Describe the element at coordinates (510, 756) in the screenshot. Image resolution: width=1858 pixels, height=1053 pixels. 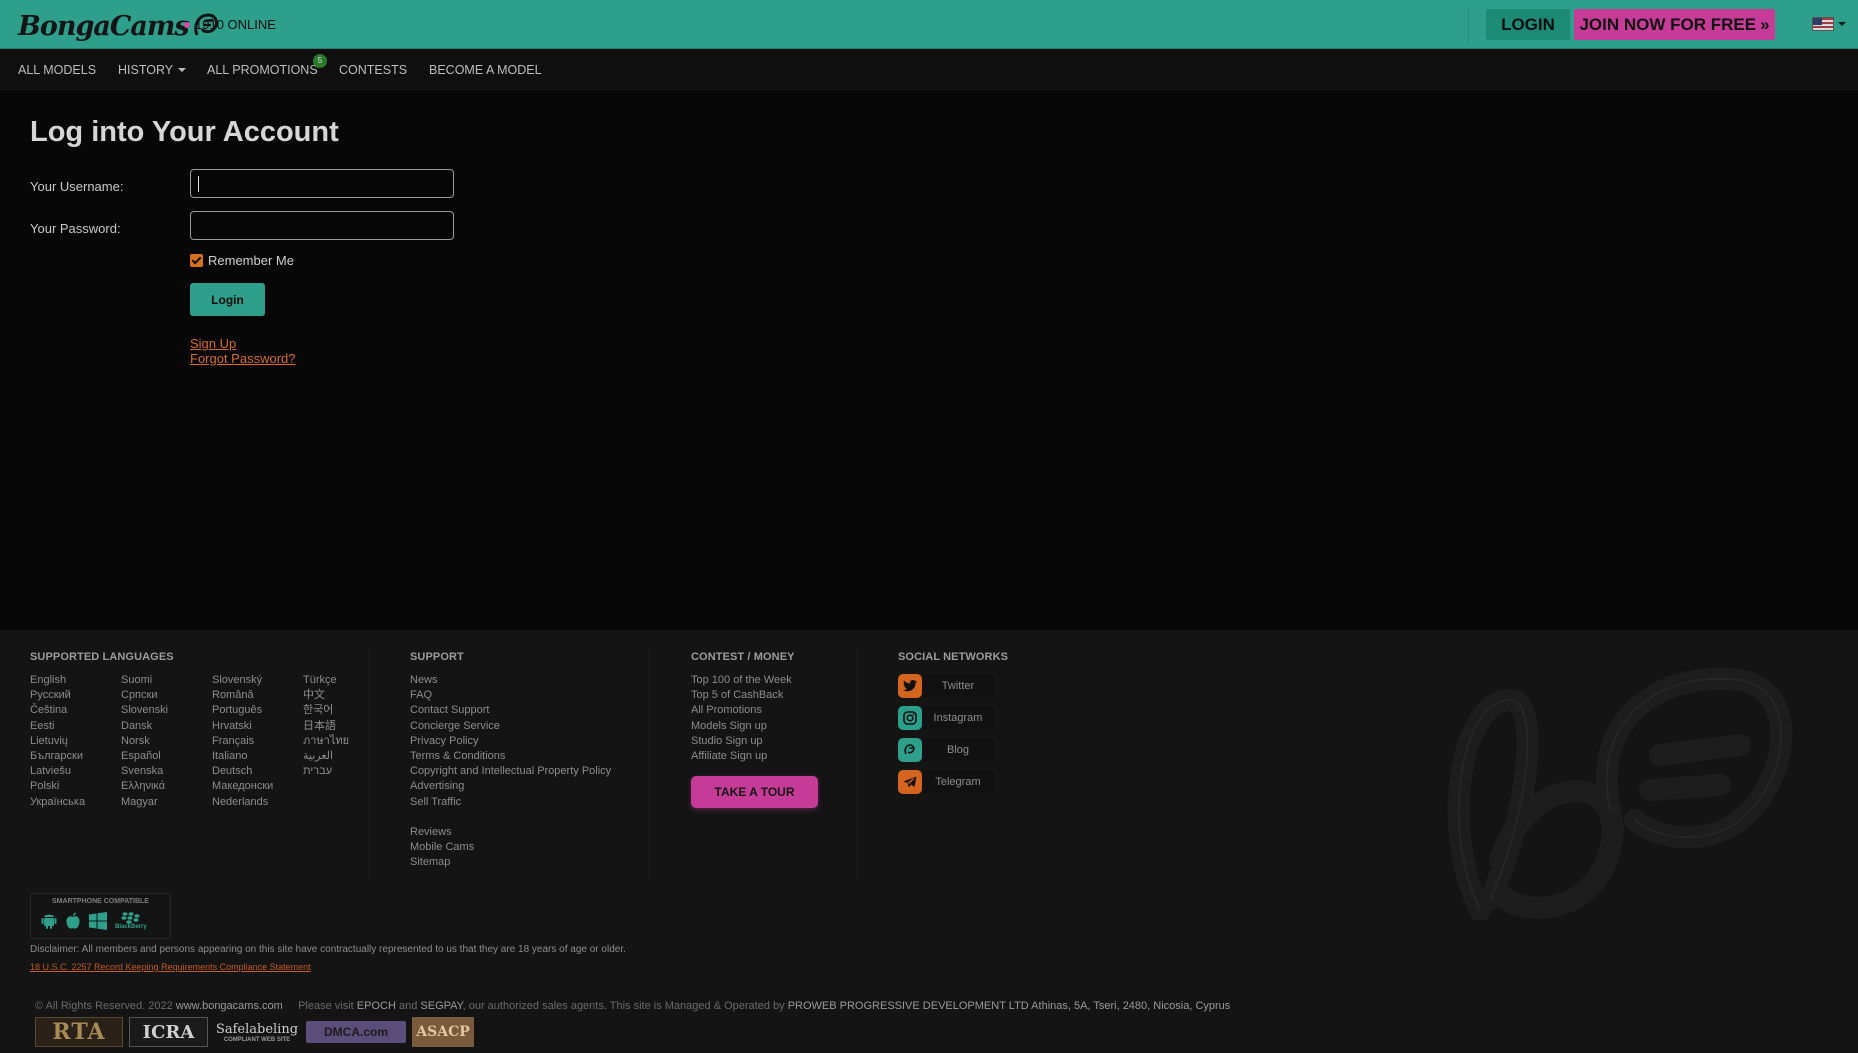
I see `support-link-terms: Terms & Conditions` at that location.